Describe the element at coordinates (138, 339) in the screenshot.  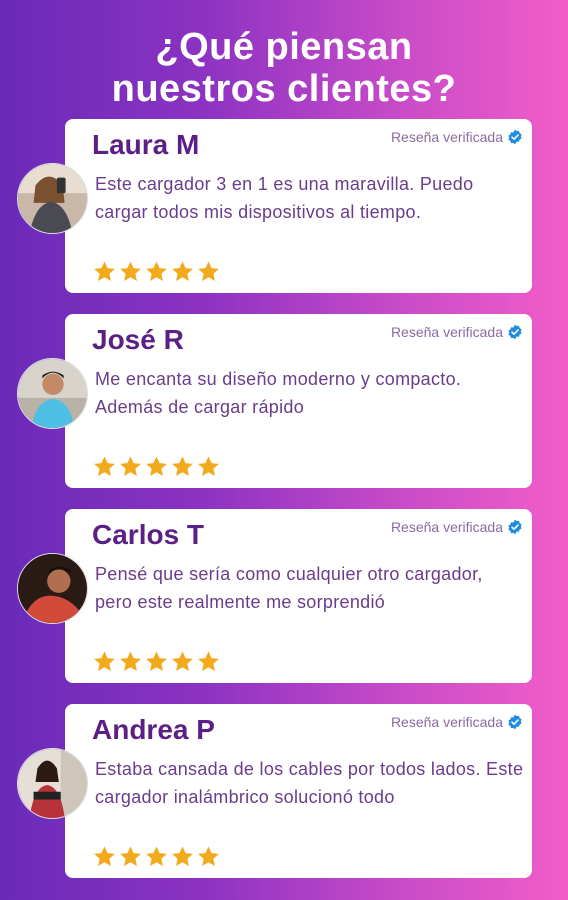
I see `reviewer-name: José R` at that location.